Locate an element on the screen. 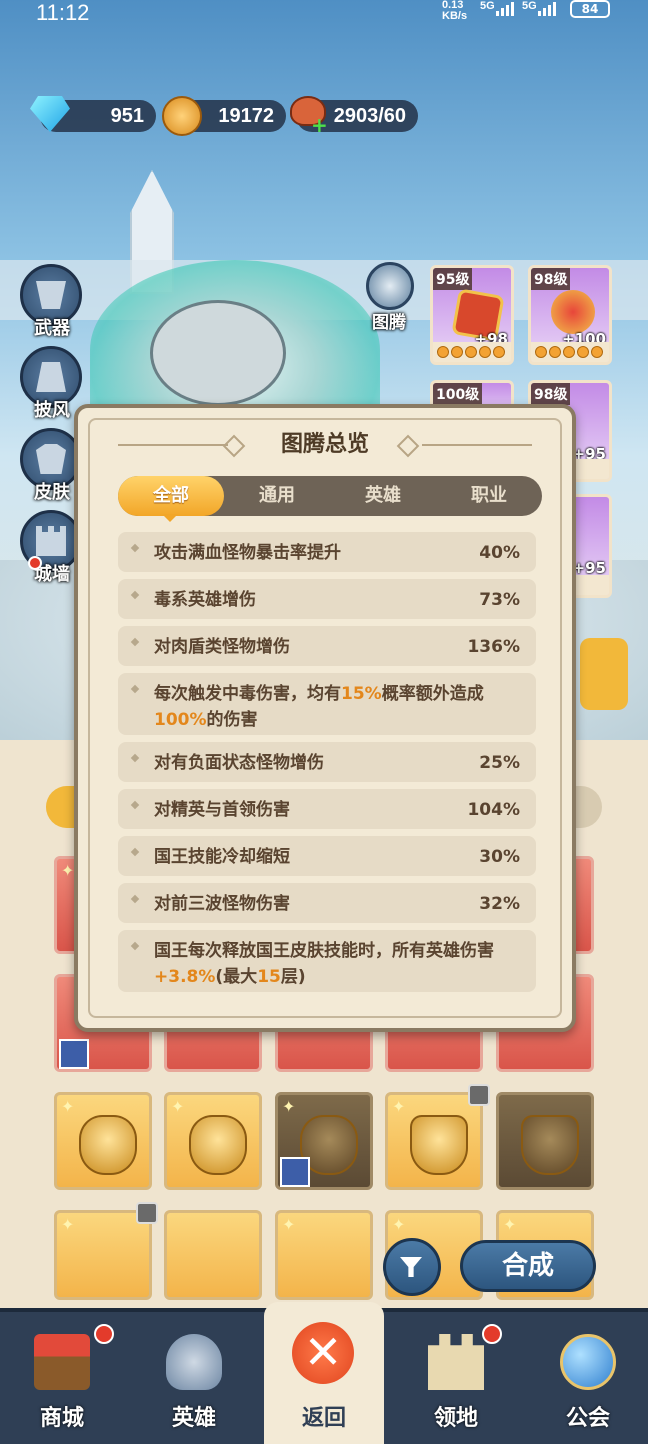  notification-dot is located at coordinates (492, 1334).